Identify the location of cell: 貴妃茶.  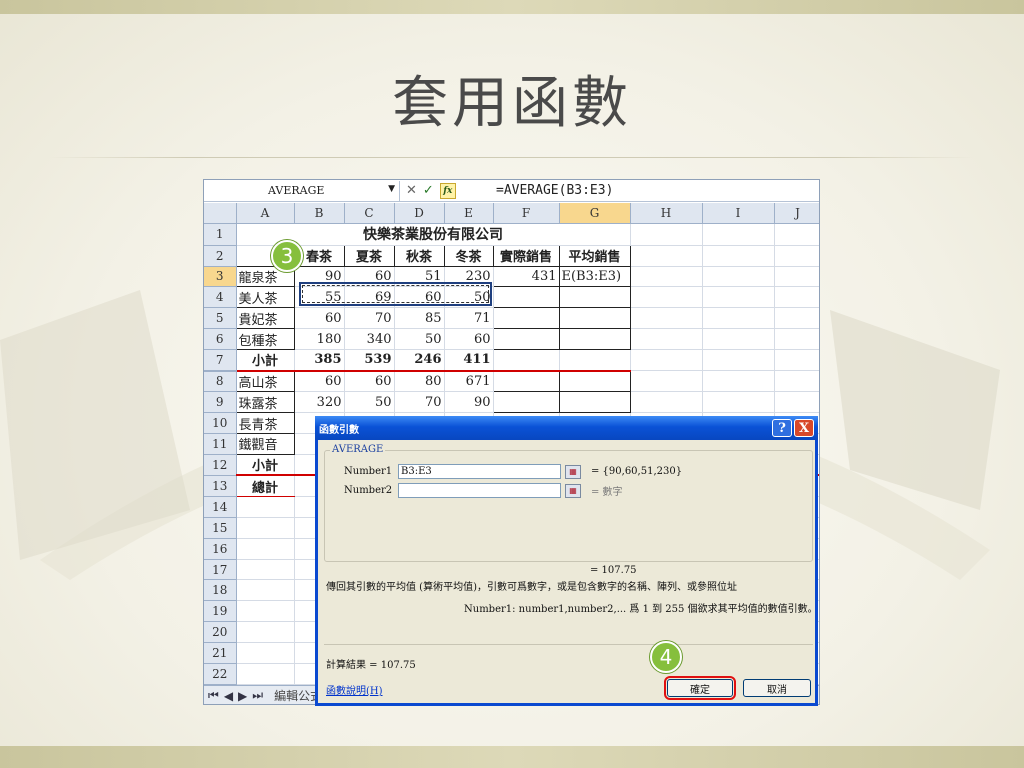
(265, 318).